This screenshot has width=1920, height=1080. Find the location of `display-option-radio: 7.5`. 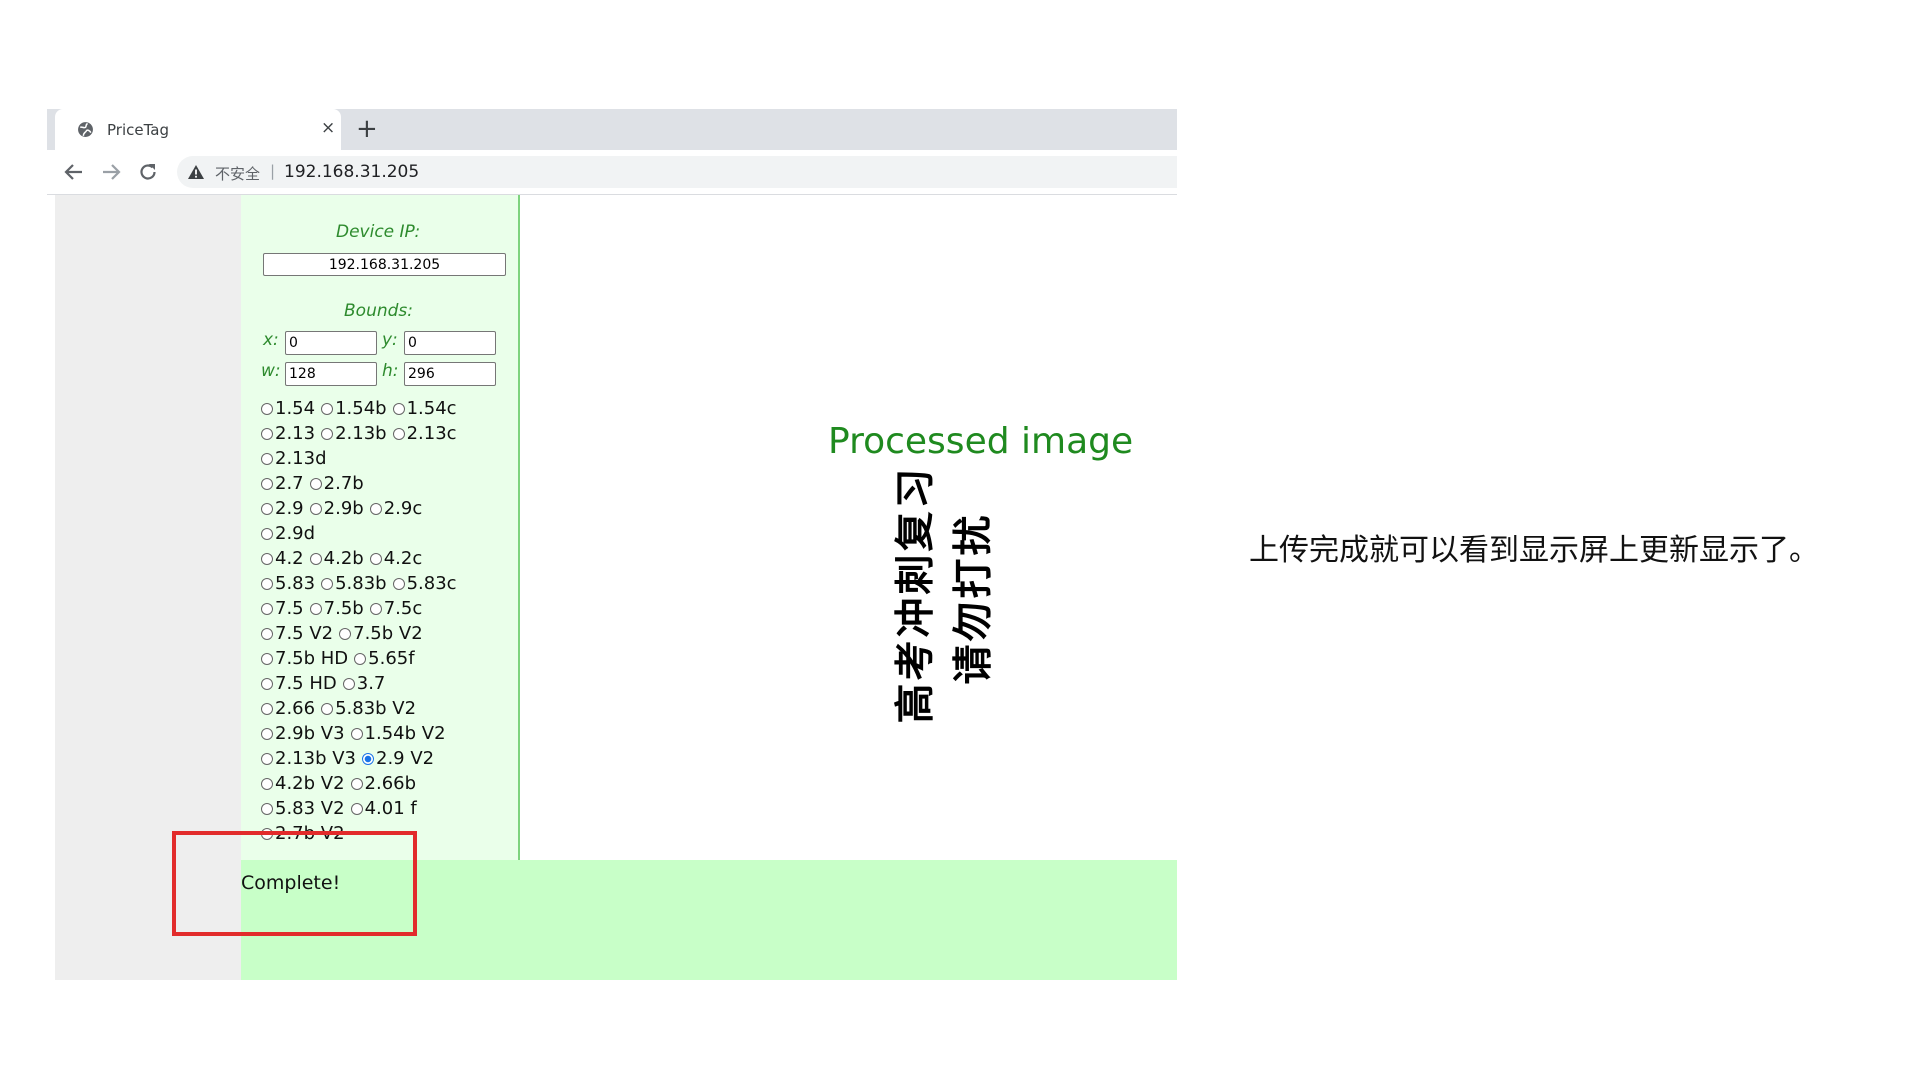

display-option-radio: 7.5 is located at coordinates (282, 608).